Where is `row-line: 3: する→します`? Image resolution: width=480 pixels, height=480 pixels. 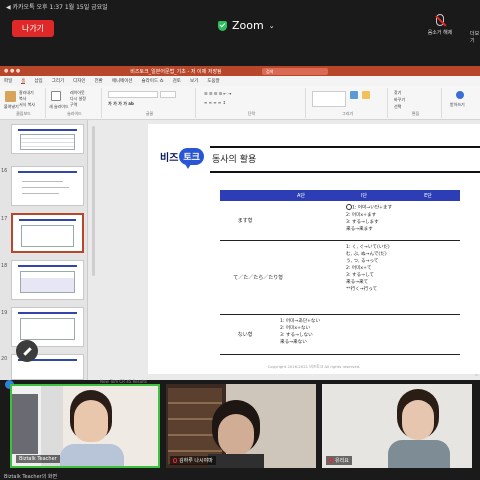 row-line: 3: する→します is located at coordinates (362, 222).